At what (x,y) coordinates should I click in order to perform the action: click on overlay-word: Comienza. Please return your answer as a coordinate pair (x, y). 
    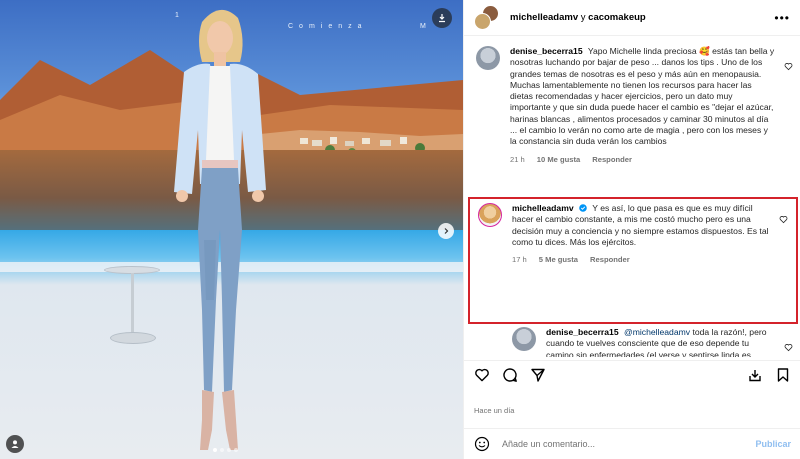
    Looking at the image, I should click on (328, 26).